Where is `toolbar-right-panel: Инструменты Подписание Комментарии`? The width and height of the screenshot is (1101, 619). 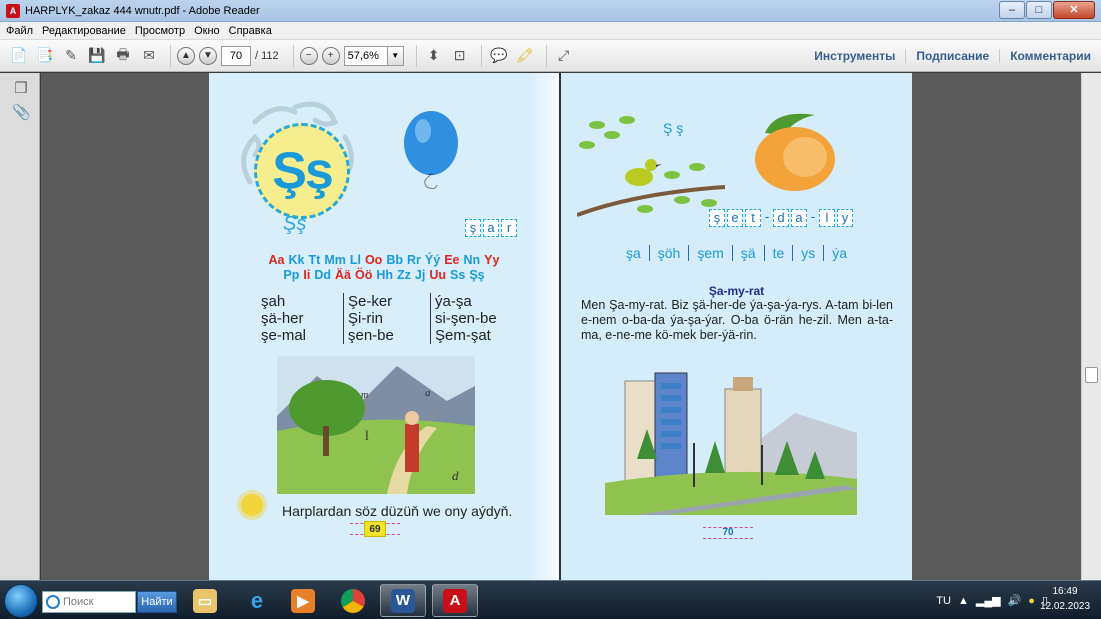 toolbar-right-panel: Инструменты Подписание Комментарии is located at coordinates (952, 56).